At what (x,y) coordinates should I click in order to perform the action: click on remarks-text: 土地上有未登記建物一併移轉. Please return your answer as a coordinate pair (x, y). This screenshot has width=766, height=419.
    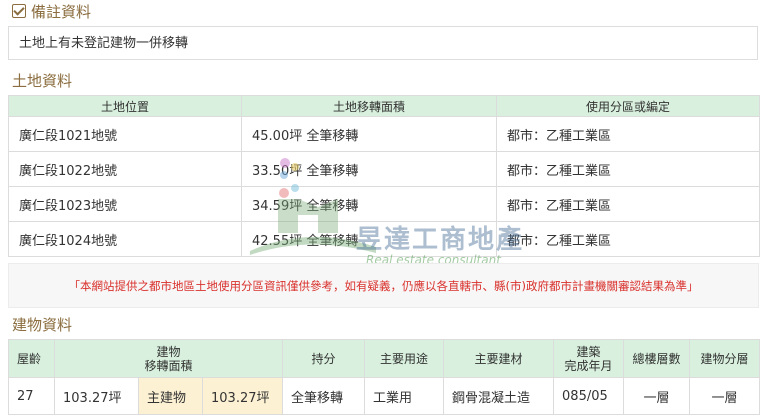
    Looking at the image, I should click on (104, 43).